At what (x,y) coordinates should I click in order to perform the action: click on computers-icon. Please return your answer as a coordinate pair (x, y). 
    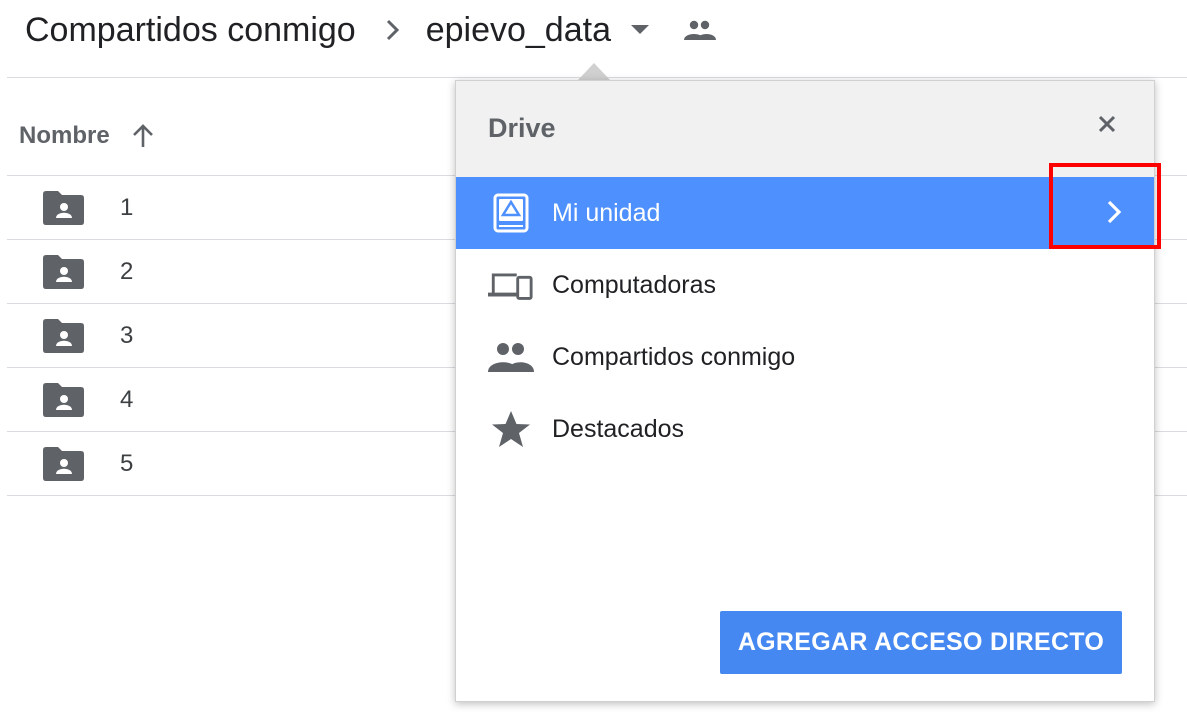
    Looking at the image, I should click on (511, 285).